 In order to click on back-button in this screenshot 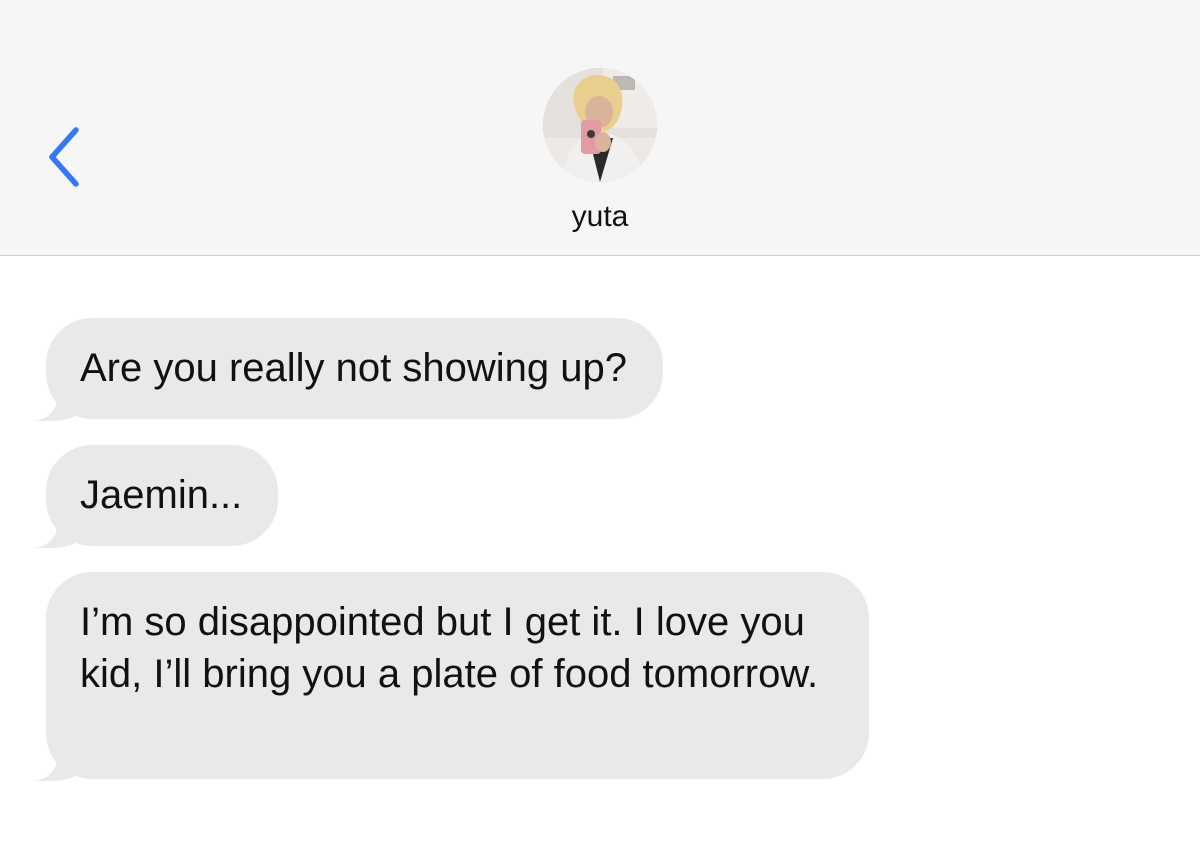, I will do `click(65, 157)`.